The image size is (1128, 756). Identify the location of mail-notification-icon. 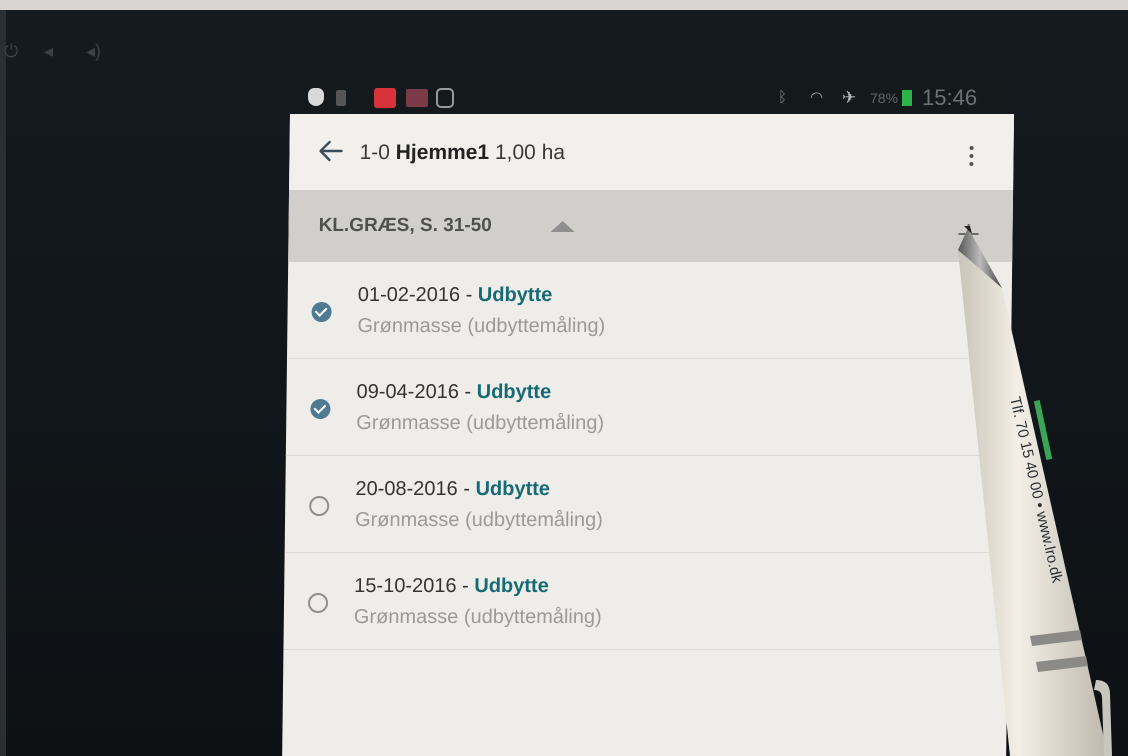
(417, 98).